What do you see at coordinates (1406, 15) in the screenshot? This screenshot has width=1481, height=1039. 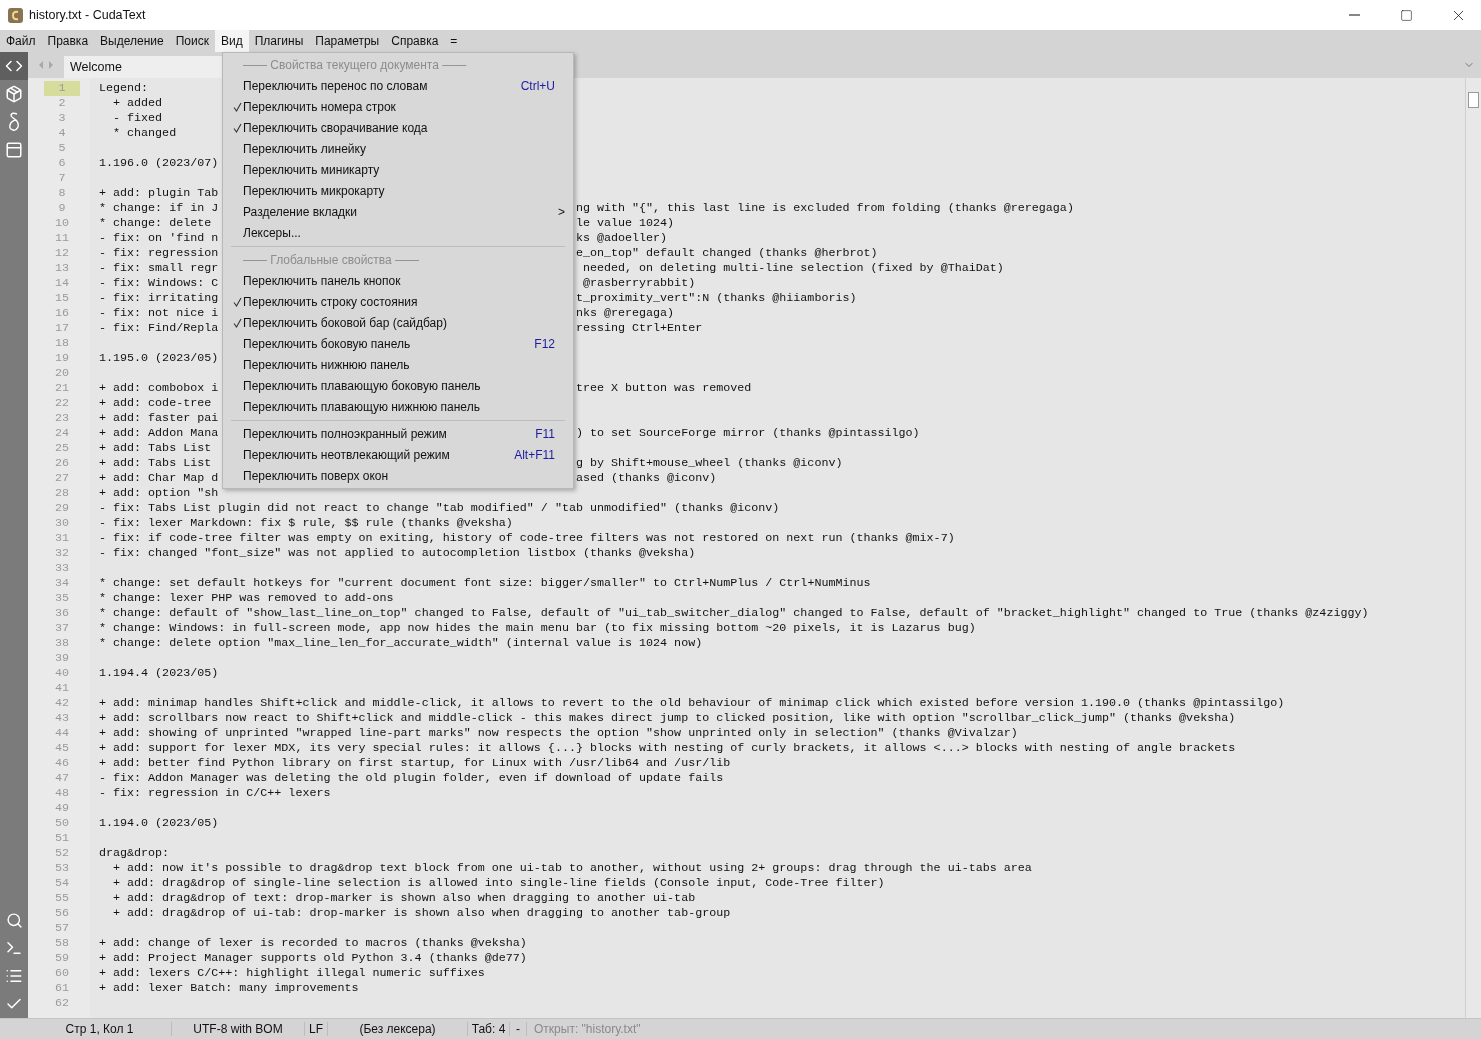 I see `maximize-icon` at bounding box center [1406, 15].